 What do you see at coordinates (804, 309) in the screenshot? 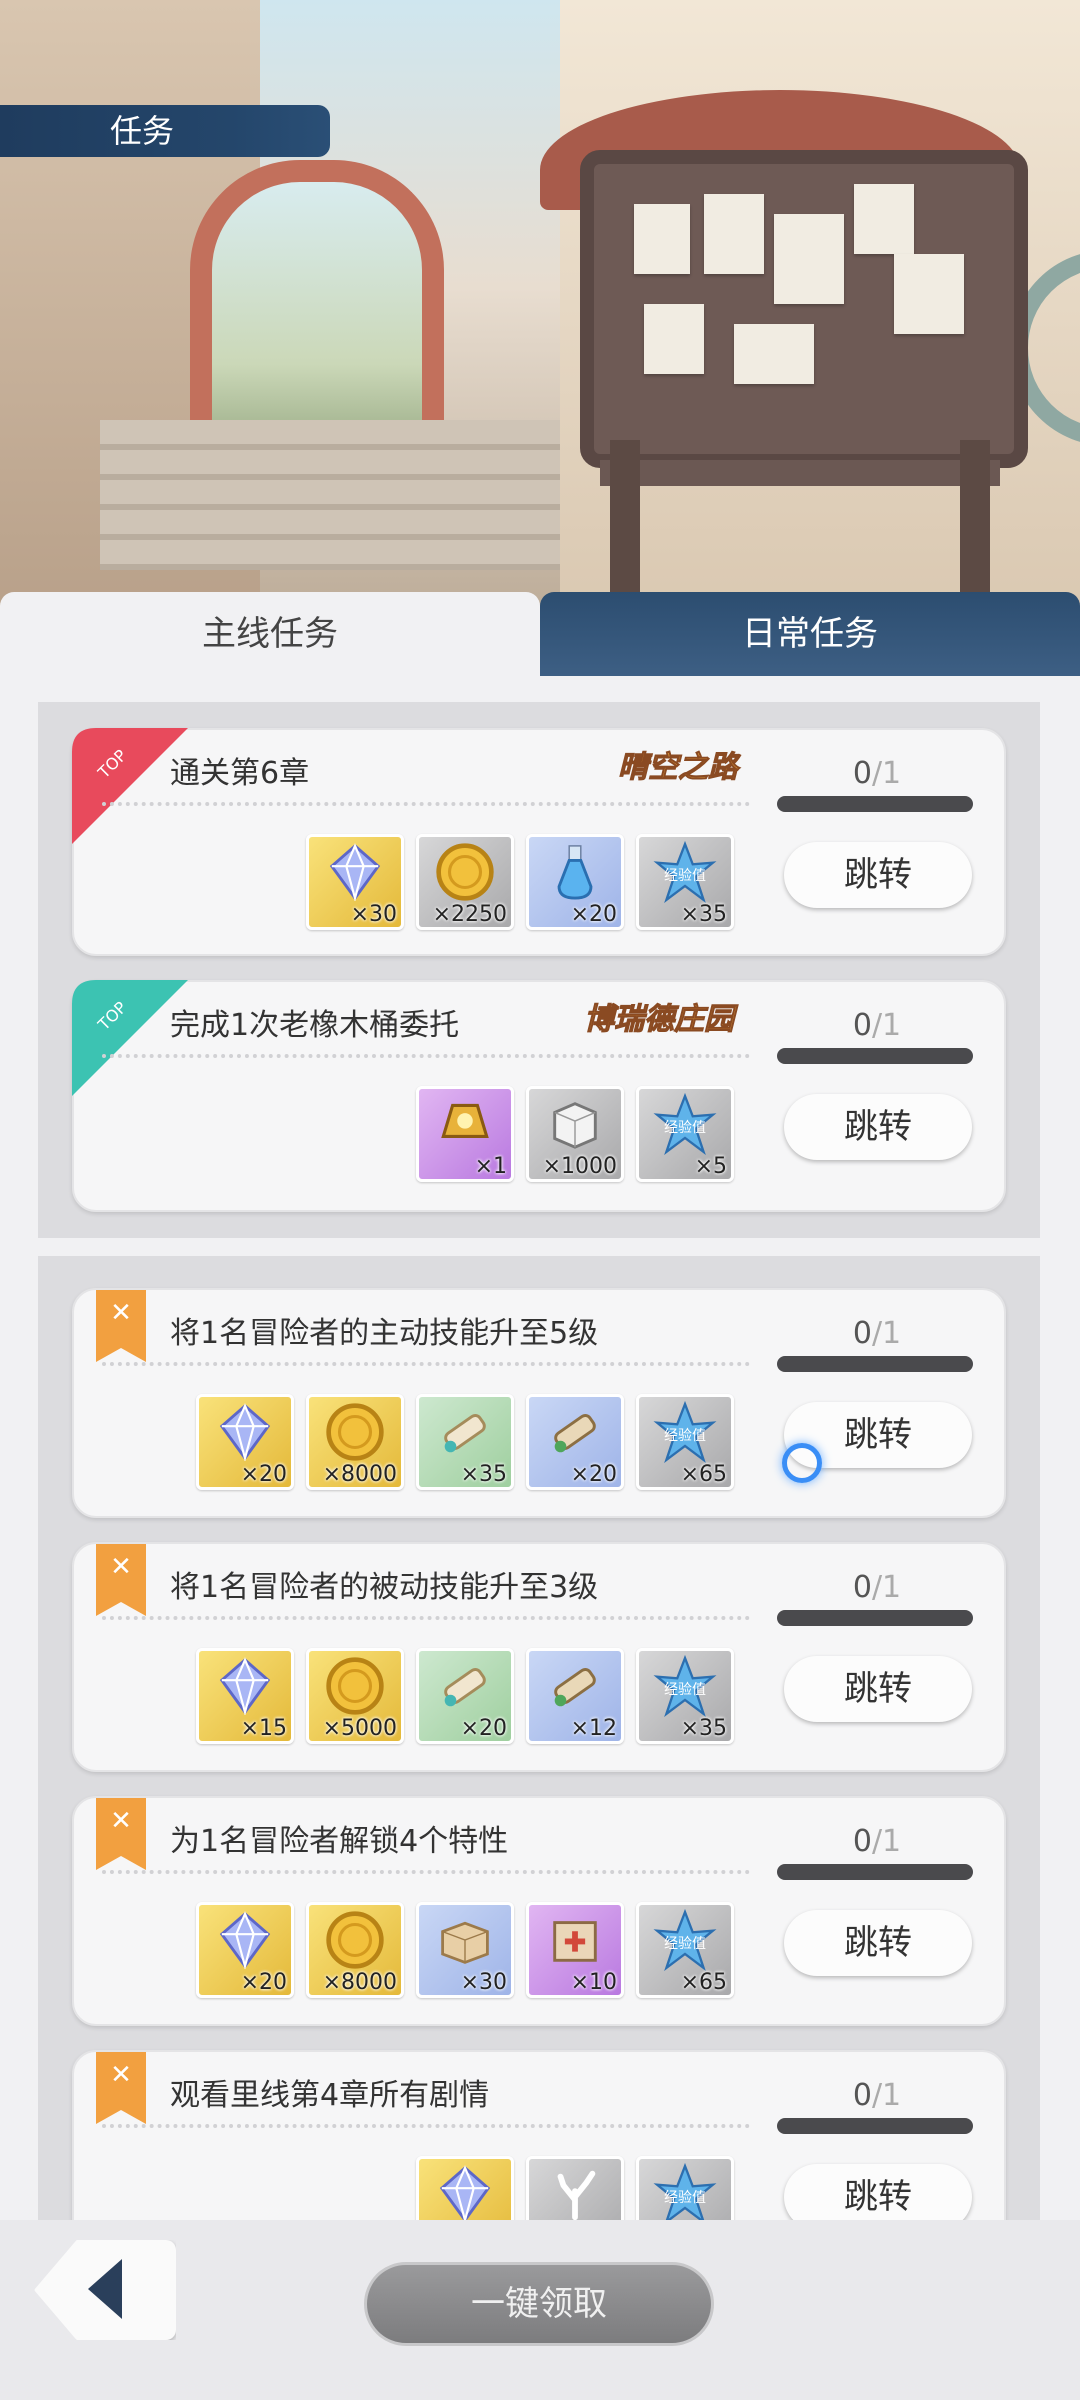
I see `notice-board` at bounding box center [804, 309].